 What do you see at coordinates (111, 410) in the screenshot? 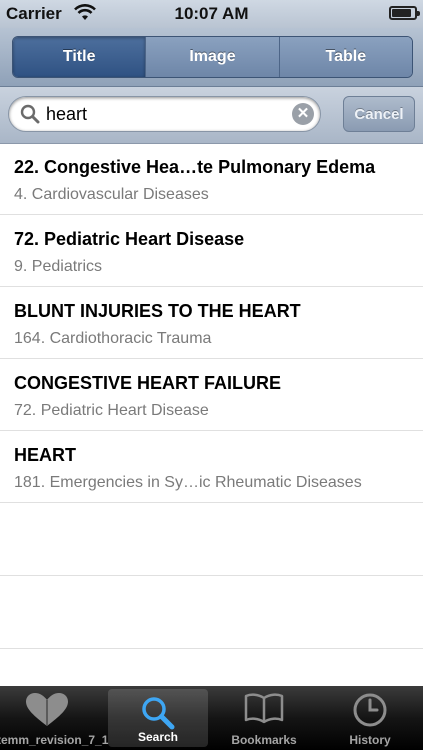
I see `result-subtitle: 72. Pediatric Heart Disease` at bounding box center [111, 410].